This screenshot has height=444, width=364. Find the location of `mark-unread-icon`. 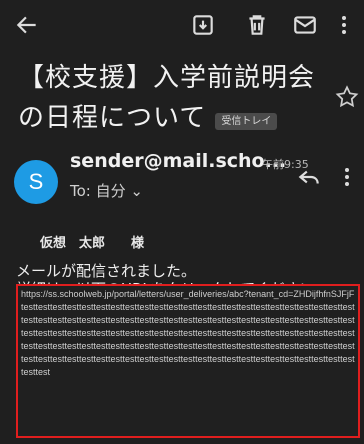

mark-unread-icon is located at coordinates (305, 25).